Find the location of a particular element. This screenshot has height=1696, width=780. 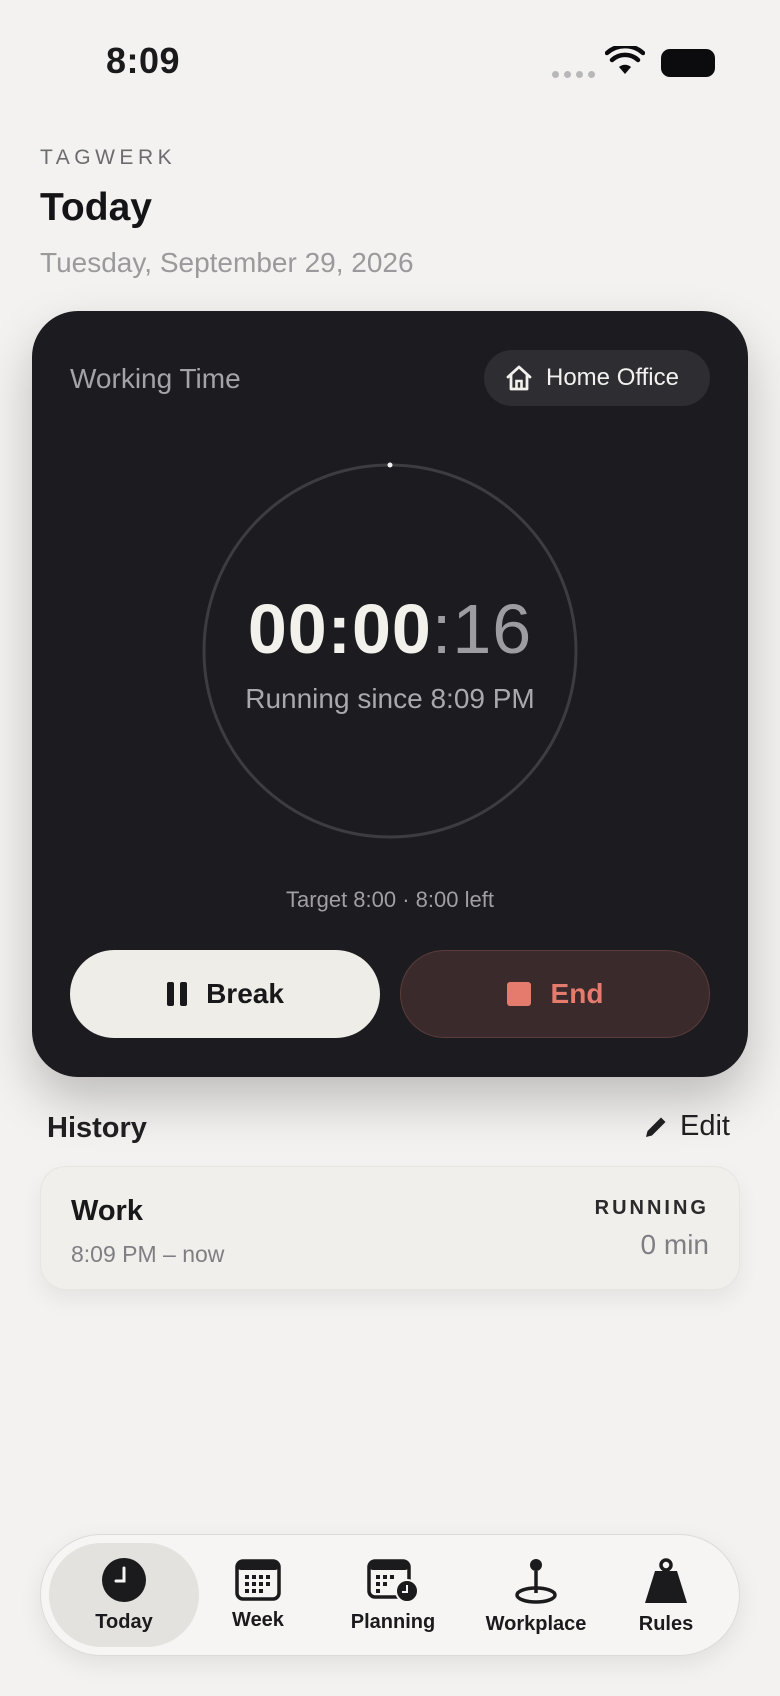

end-label: End is located at coordinates (577, 993).